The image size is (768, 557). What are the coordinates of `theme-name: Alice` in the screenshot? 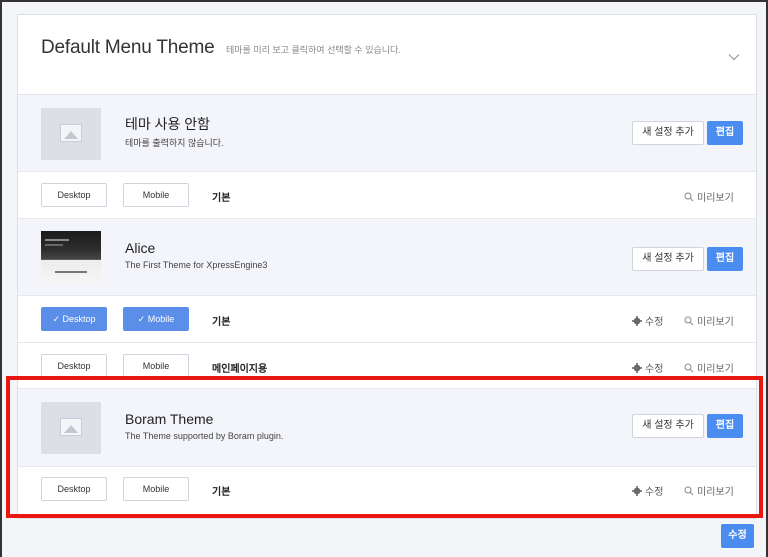 It's located at (140, 248).